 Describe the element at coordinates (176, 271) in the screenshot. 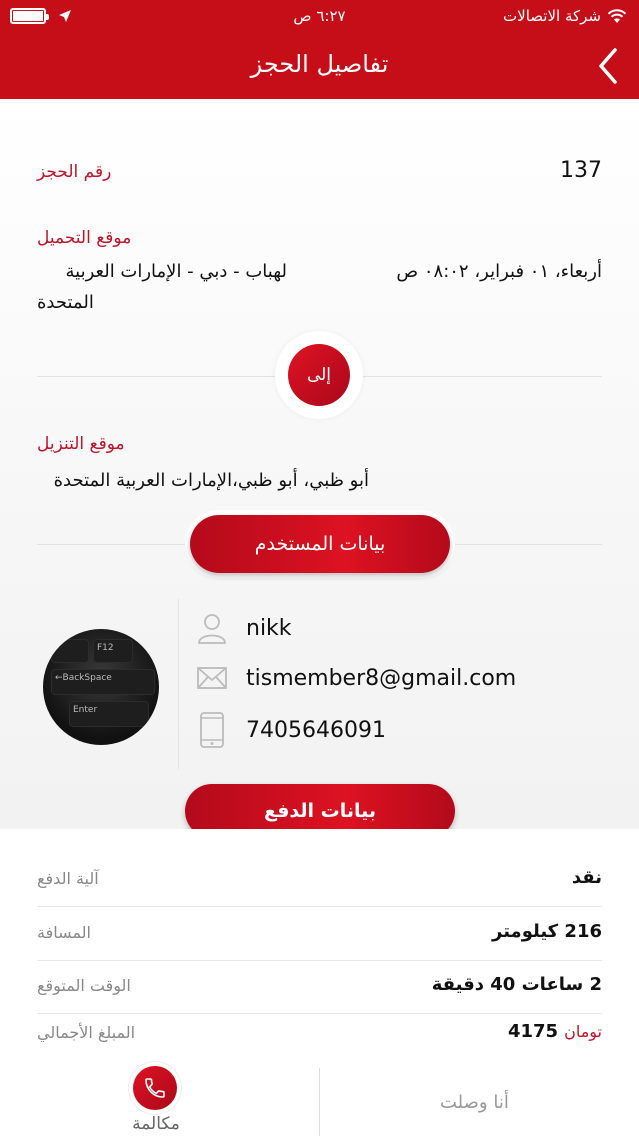

I see `pickup-address-line1: لهباب - دبي - الإمارات العربية` at that location.